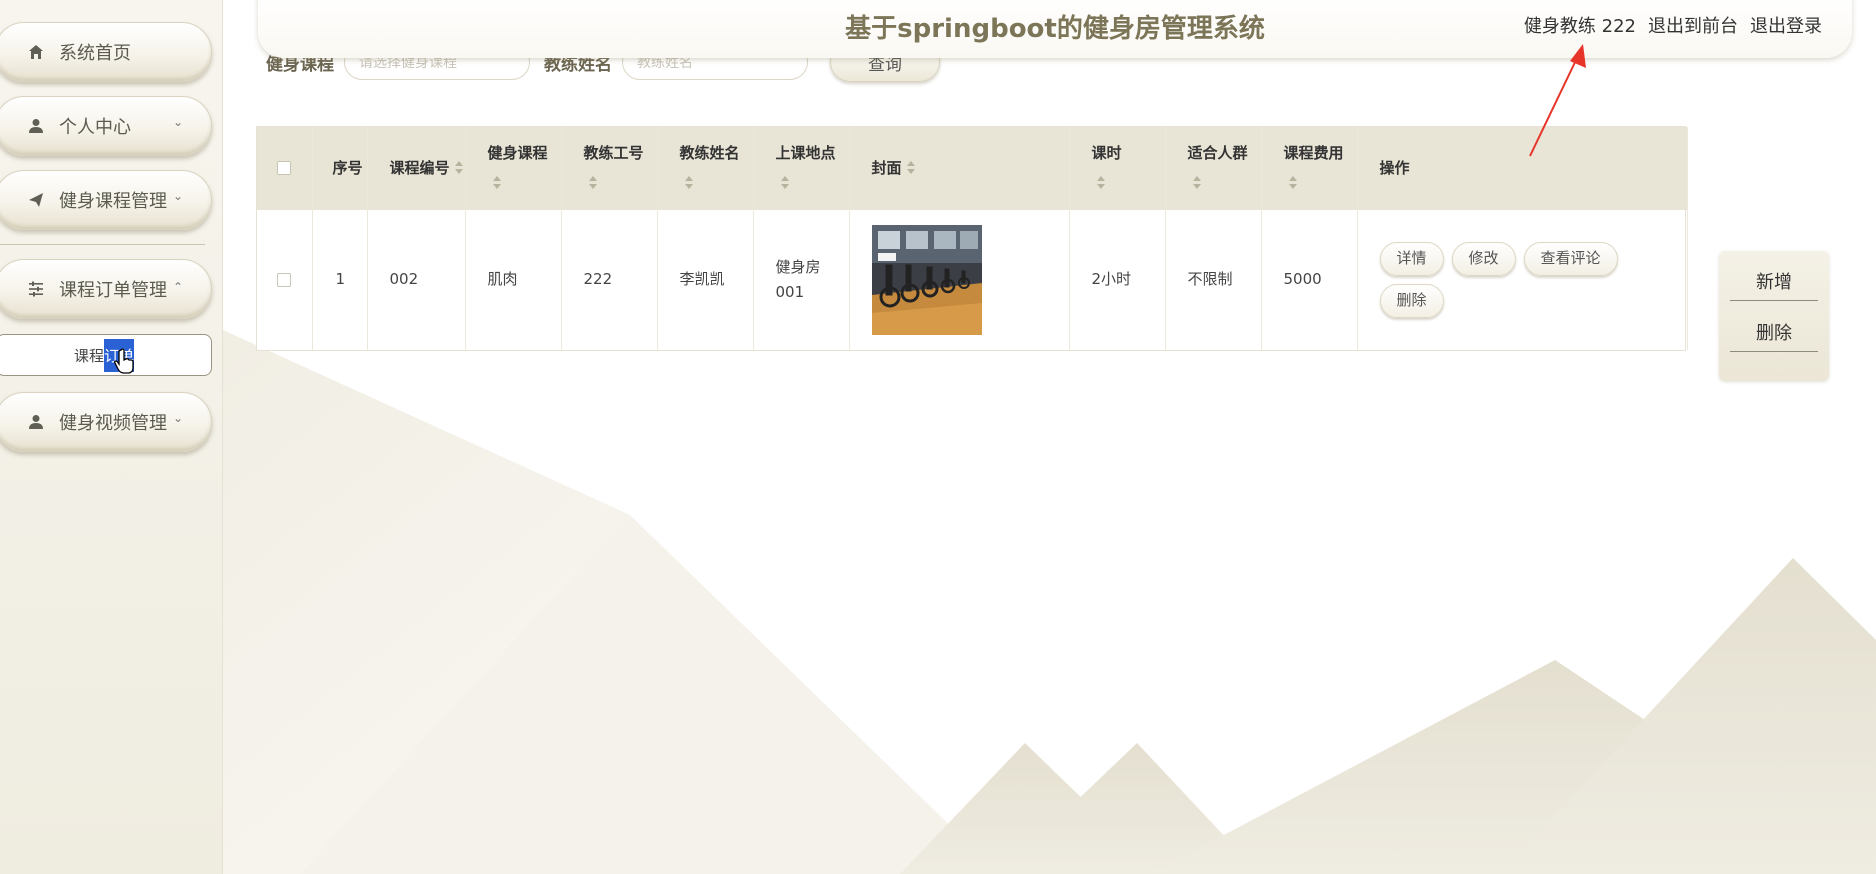  What do you see at coordinates (1522, 279) in the screenshot?
I see `cell-actions: 详情 修改 查看评论删除` at bounding box center [1522, 279].